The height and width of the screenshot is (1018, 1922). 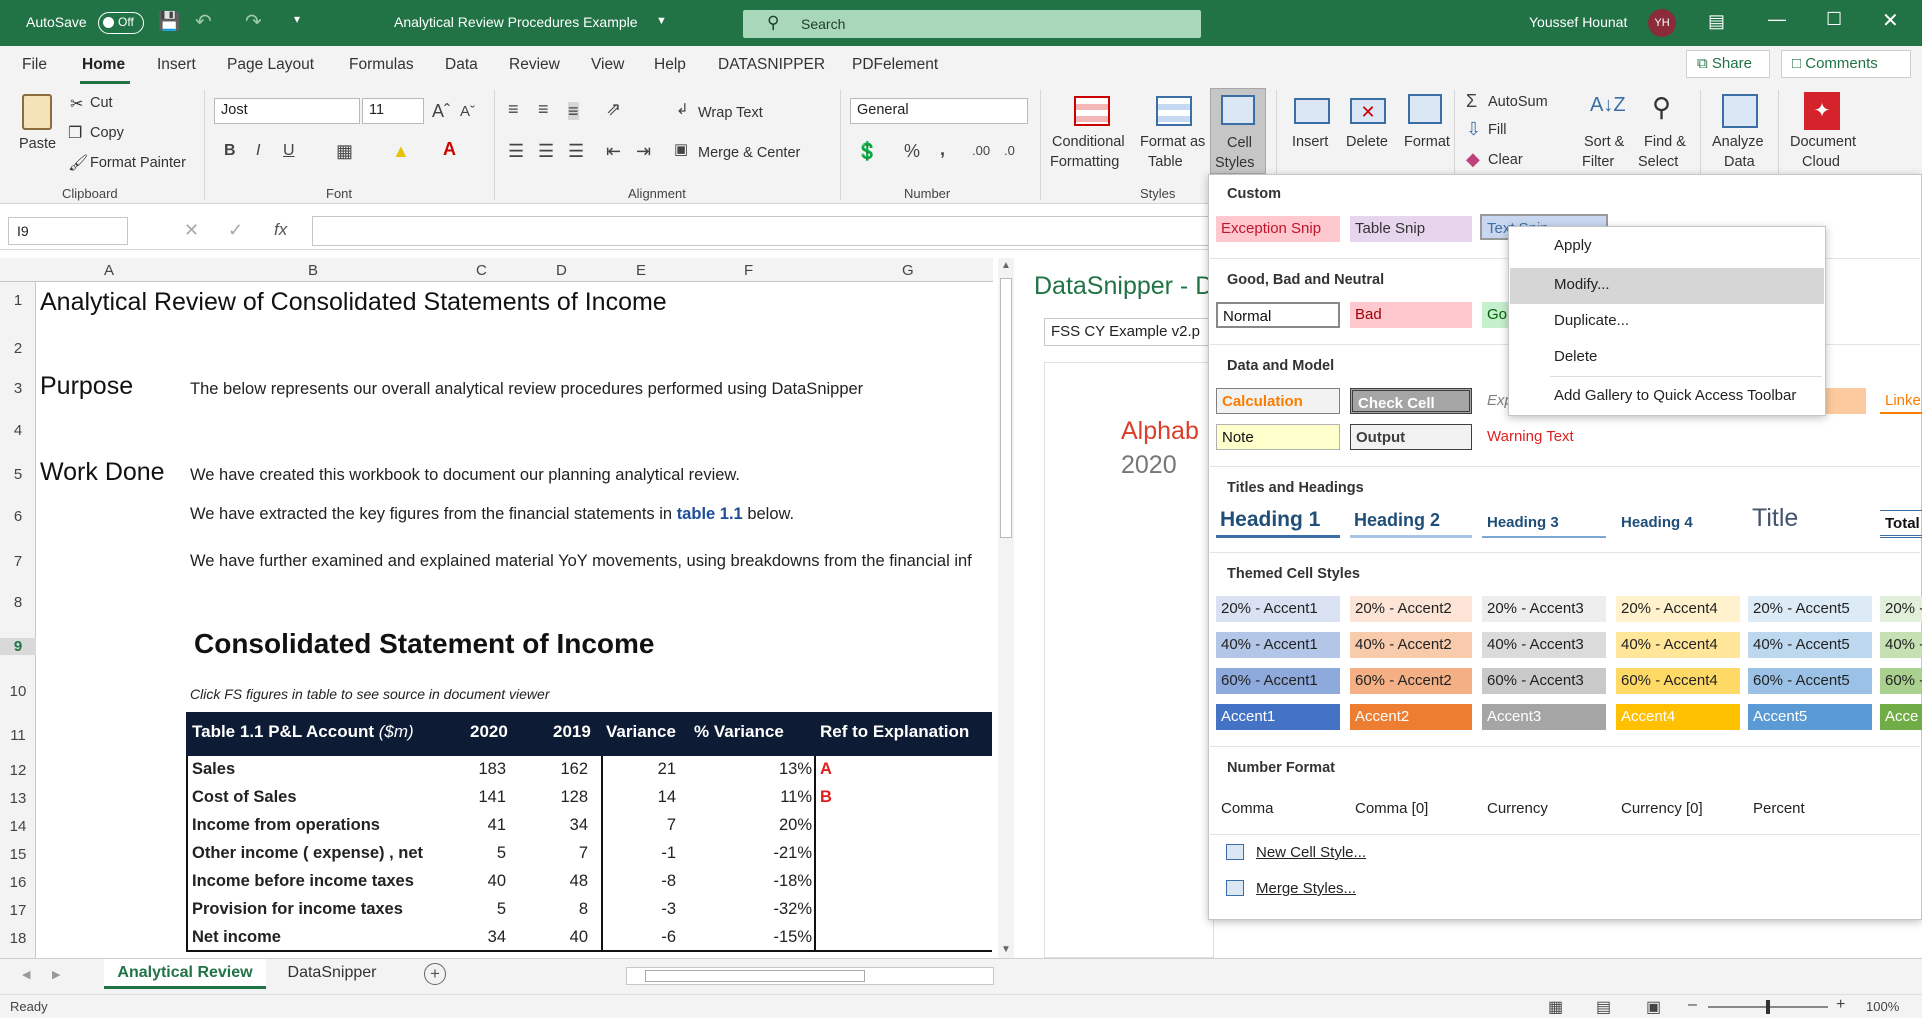 What do you see at coordinates (589, 882) in the screenshot?
I see `table-row: Income before income taxes 40 48 -8 -18%` at bounding box center [589, 882].